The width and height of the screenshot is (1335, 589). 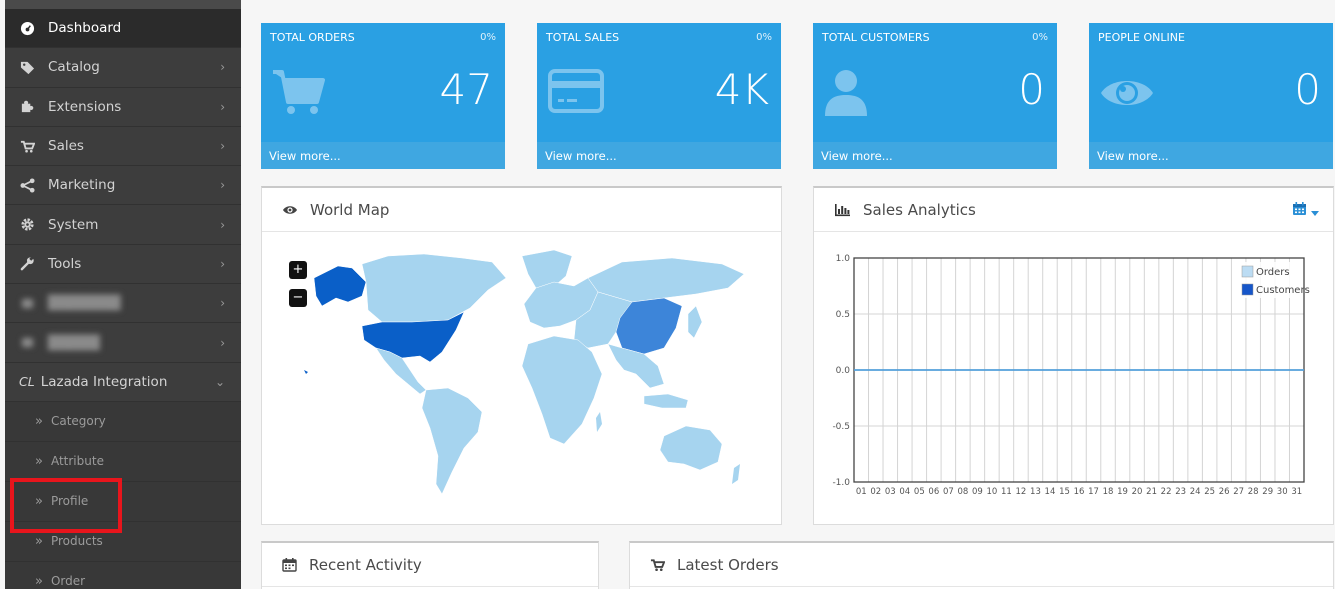 I want to click on sidebar-item-label: Tools, so click(x=65, y=263).